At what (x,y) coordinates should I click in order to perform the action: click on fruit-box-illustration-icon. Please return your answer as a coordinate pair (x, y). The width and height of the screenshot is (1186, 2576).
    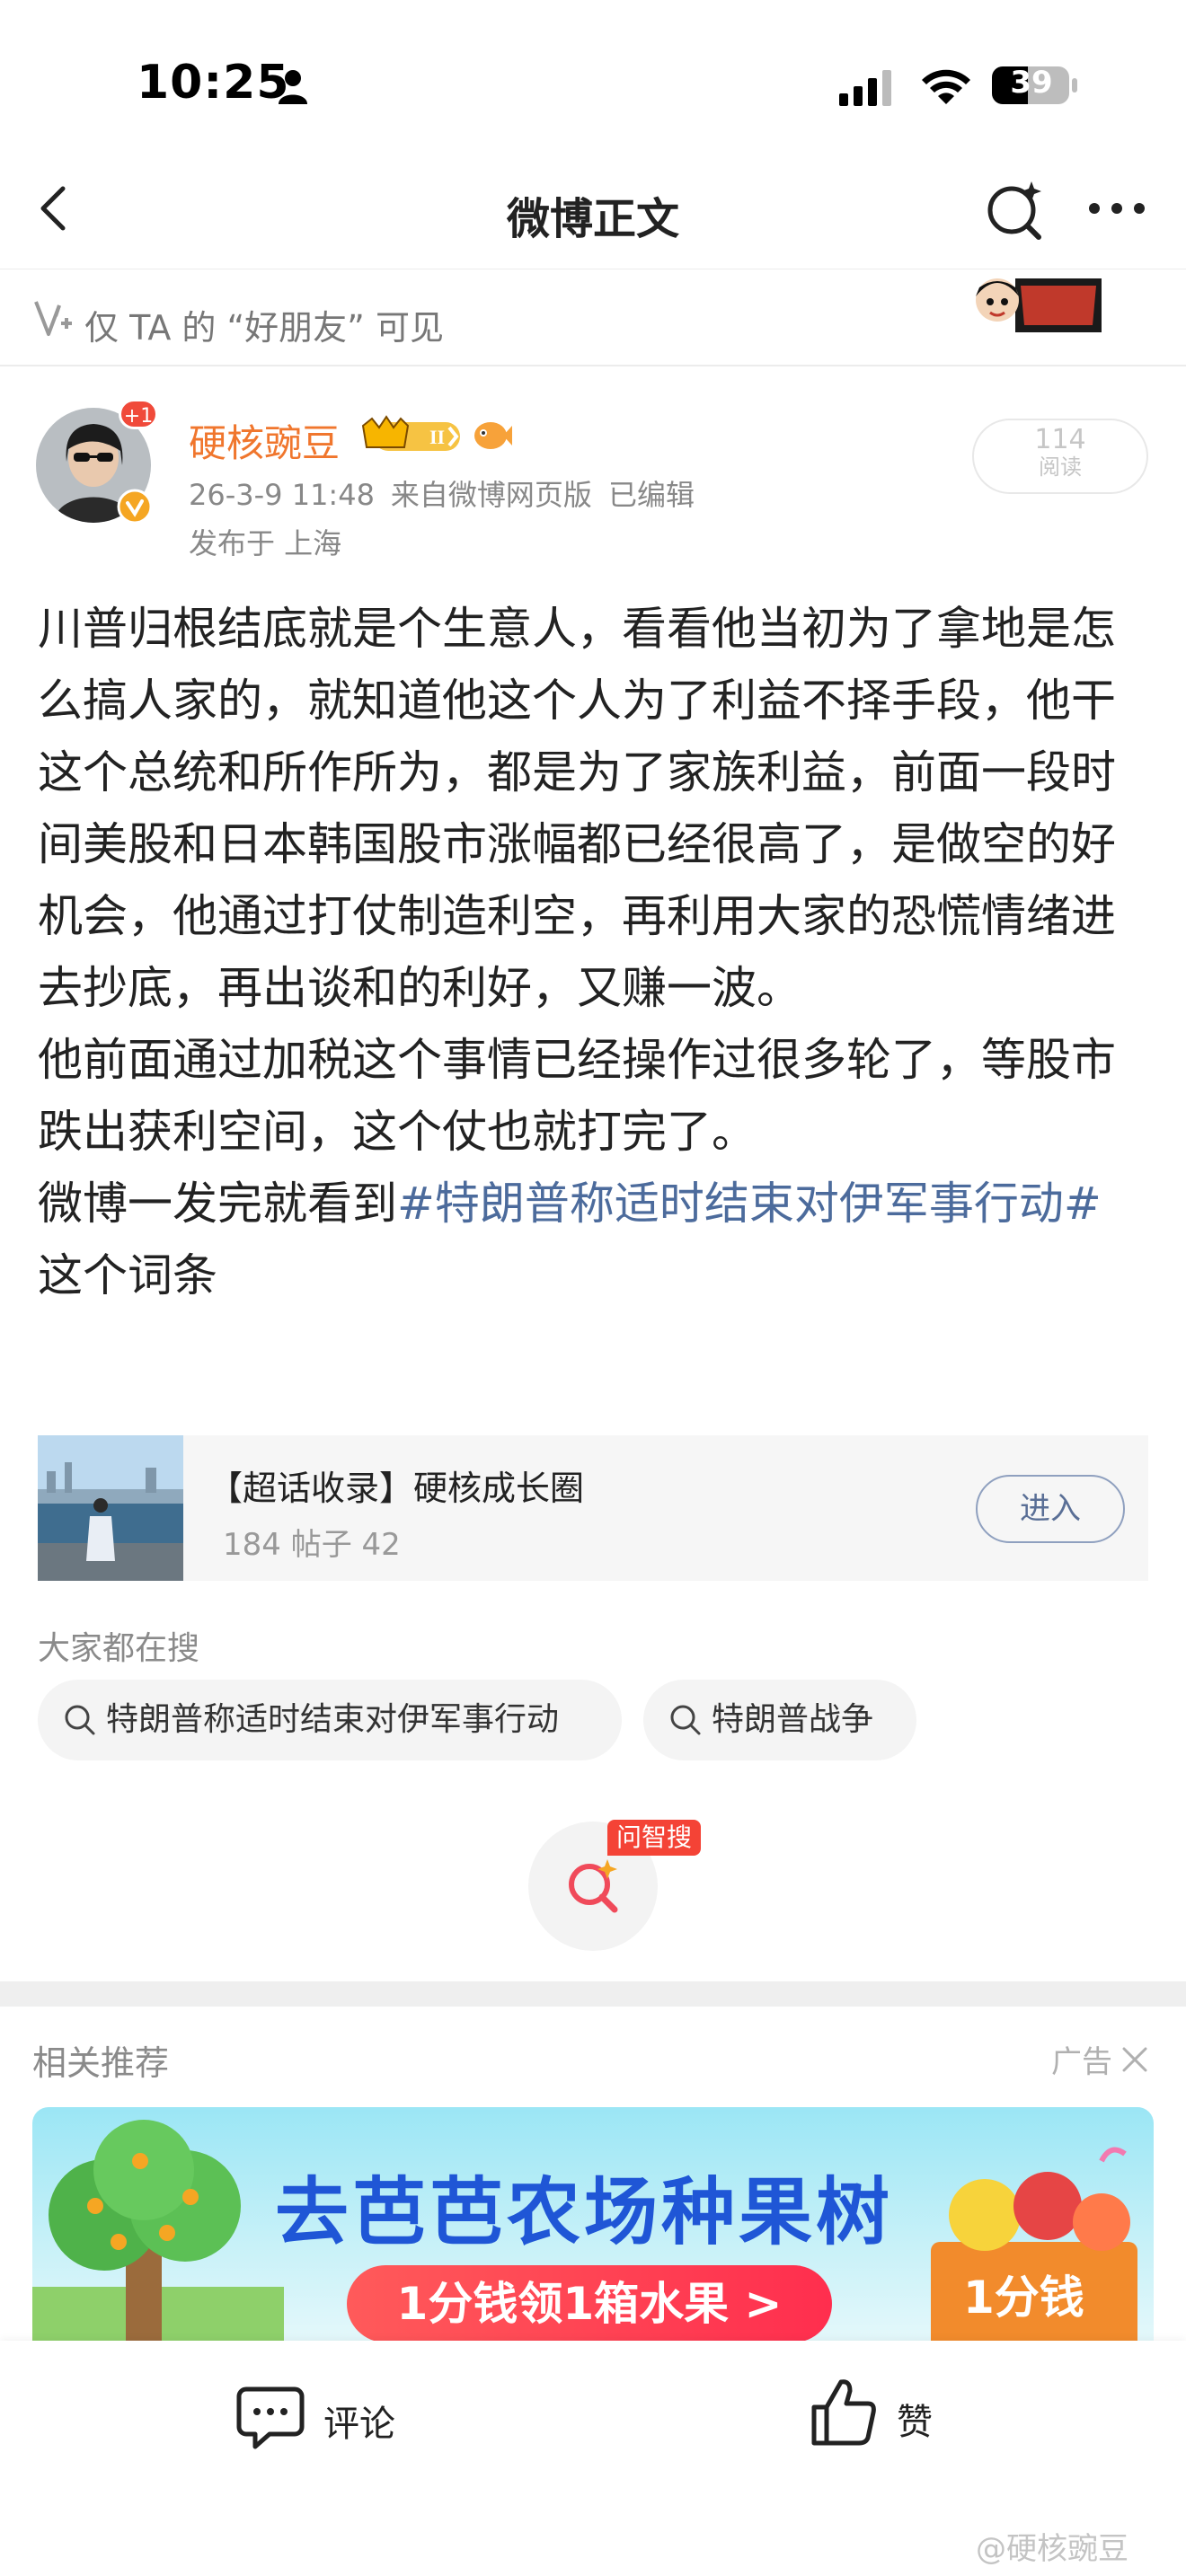
    Looking at the image, I should click on (1034, 2253).